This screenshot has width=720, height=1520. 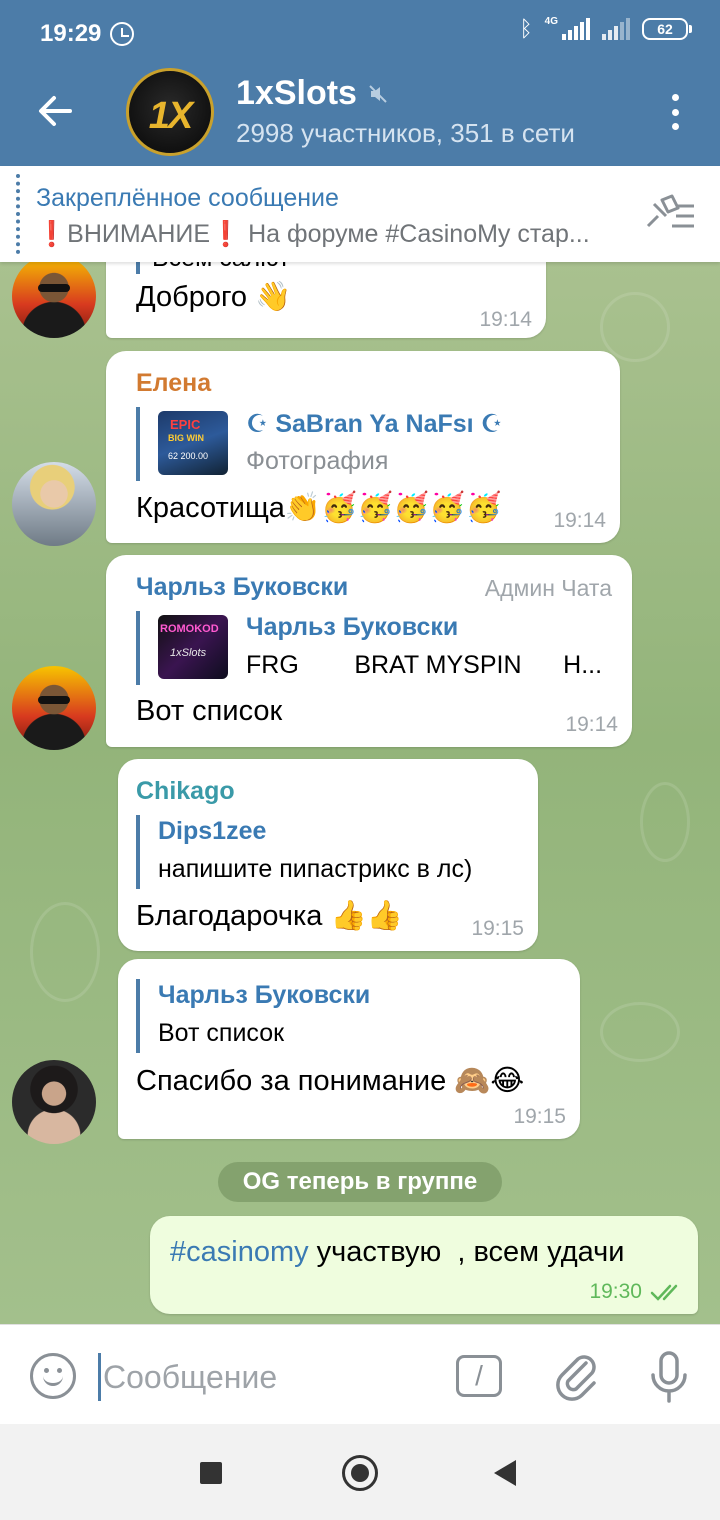 I want to click on quote-text: напишите пипастрикс в лс), so click(x=315, y=869).